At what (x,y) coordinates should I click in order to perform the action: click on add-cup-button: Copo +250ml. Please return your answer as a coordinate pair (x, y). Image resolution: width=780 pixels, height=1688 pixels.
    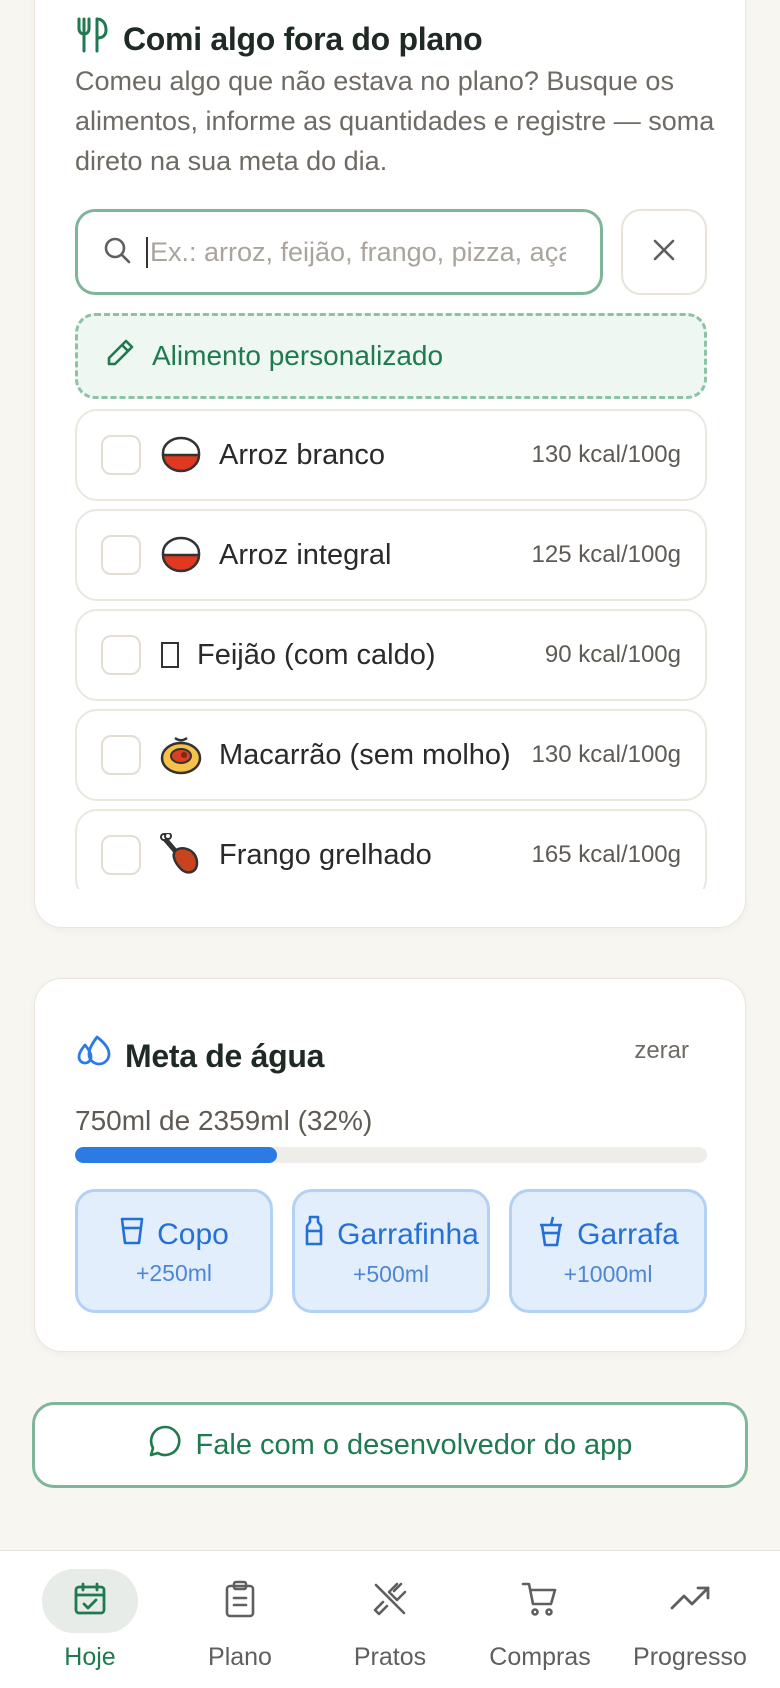
    Looking at the image, I should click on (174, 1251).